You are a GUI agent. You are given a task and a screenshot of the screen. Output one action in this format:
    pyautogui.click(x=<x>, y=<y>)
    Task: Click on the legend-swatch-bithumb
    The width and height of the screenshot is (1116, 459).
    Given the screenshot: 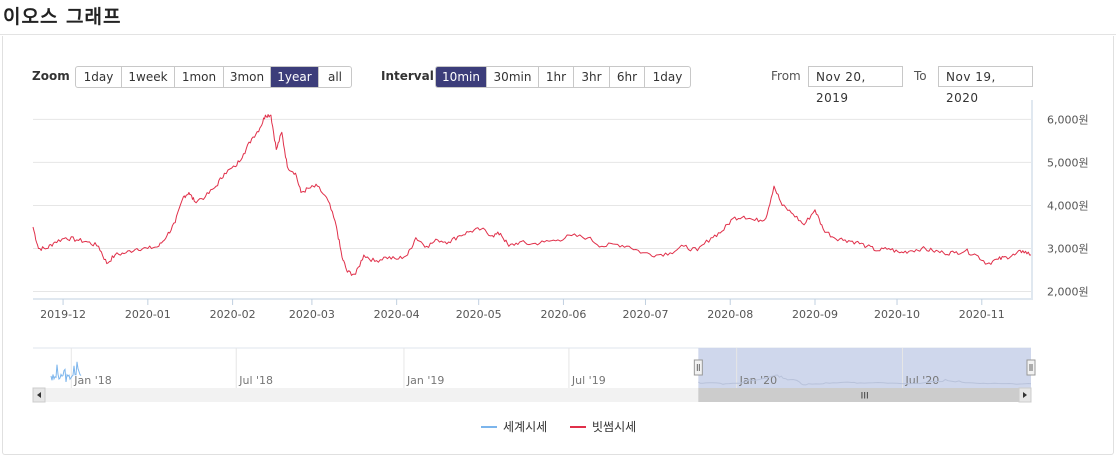 What is the action you would take?
    pyautogui.click(x=578, y=426)
    